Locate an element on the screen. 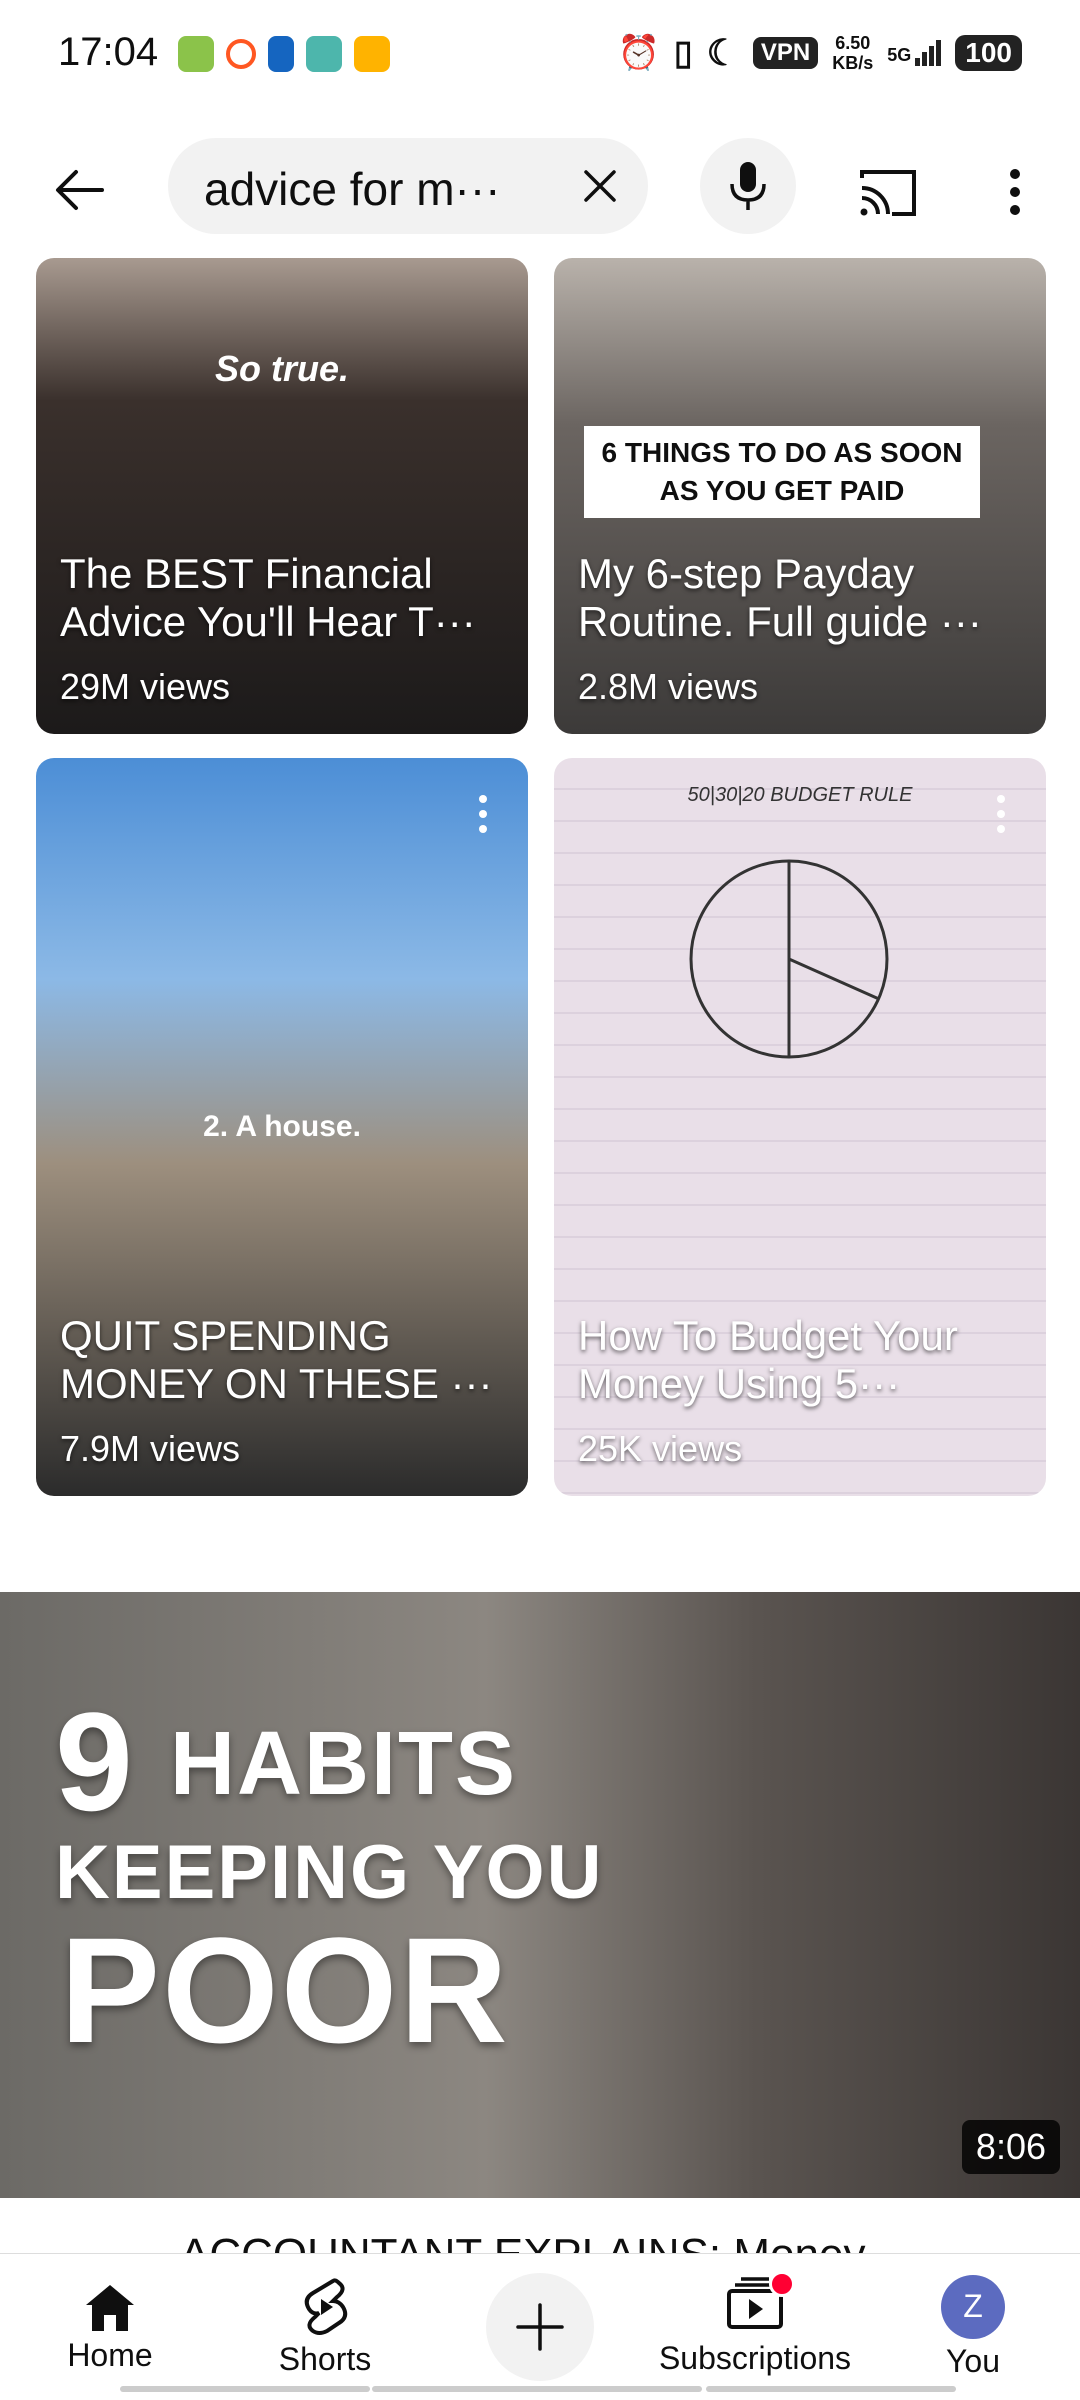 This screenshot has height=2400, width=1080. close-icon is located at coordinates (600, 186).